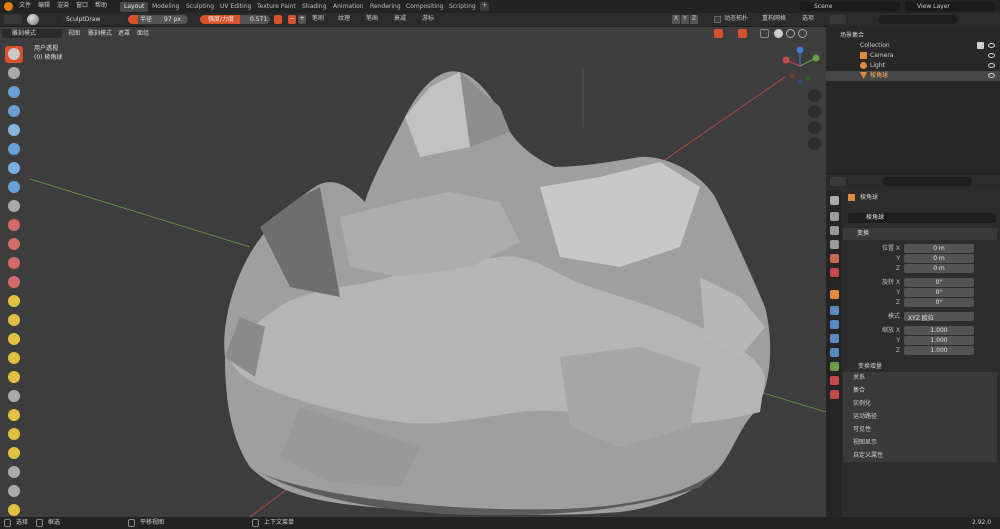 The image size is (1000, 529). I want to click on location-x-field: 0 m, so click(939, 248).